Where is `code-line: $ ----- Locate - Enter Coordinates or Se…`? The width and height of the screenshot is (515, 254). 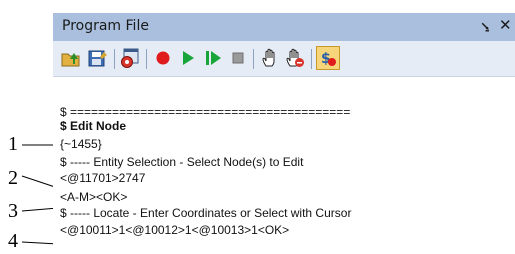 code-line: $ ----- Locate - Enter Coordinates or Se… is located at coordinates (206, 213).